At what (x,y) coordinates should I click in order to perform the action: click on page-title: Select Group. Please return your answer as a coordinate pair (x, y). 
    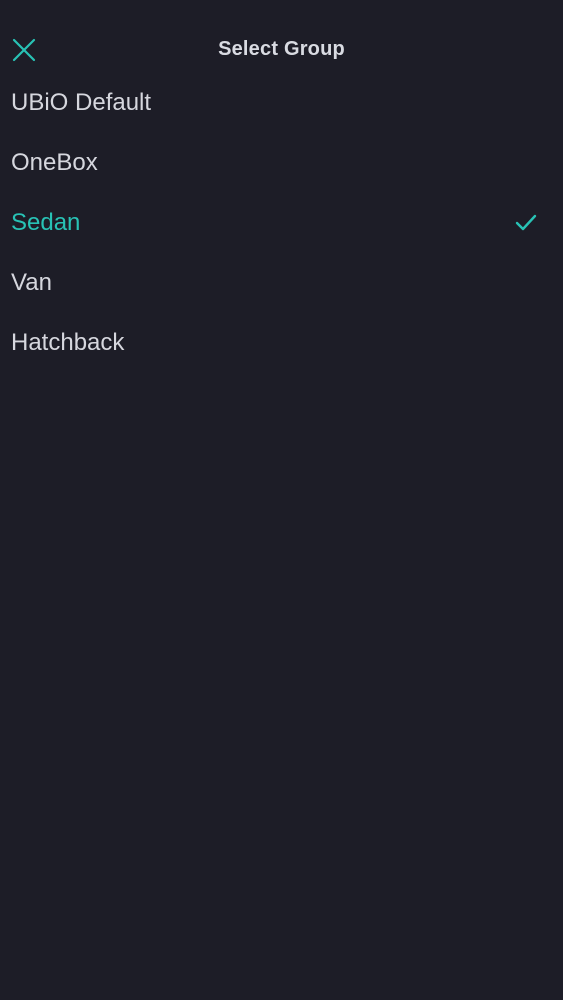
    Looking at the image, I should click on (281, 49).